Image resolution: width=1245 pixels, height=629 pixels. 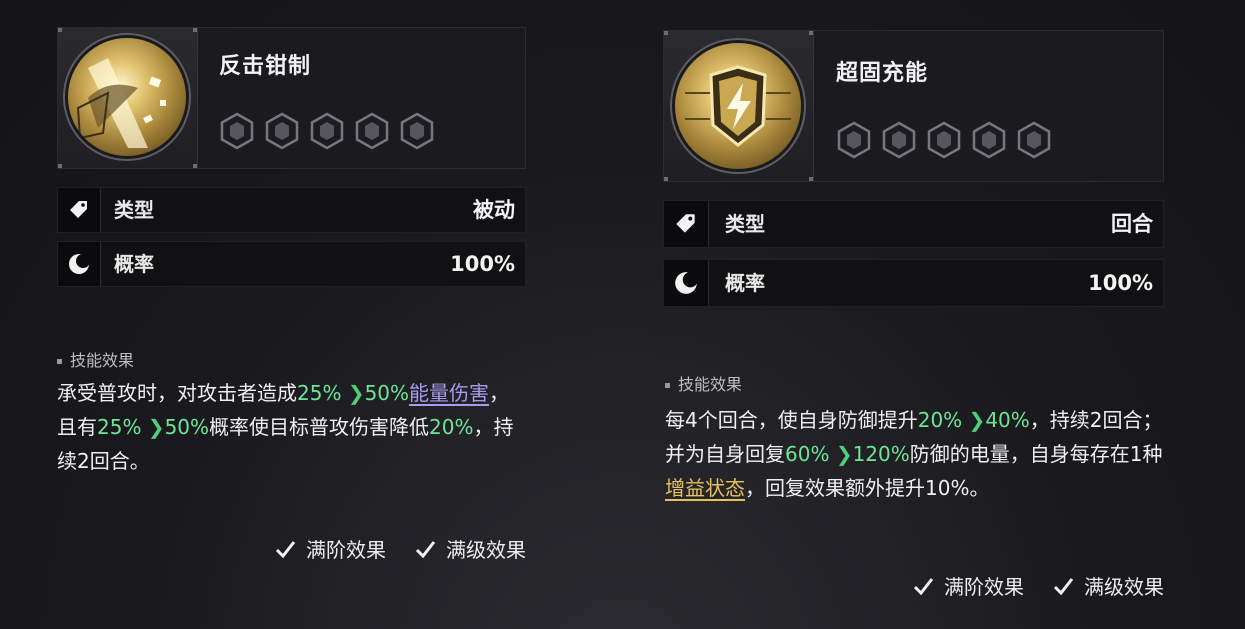 What do you see at coordinates (882, 73) in the screenshot?
I see `skill-title: 超固充能` at bounding box center [882, 73].